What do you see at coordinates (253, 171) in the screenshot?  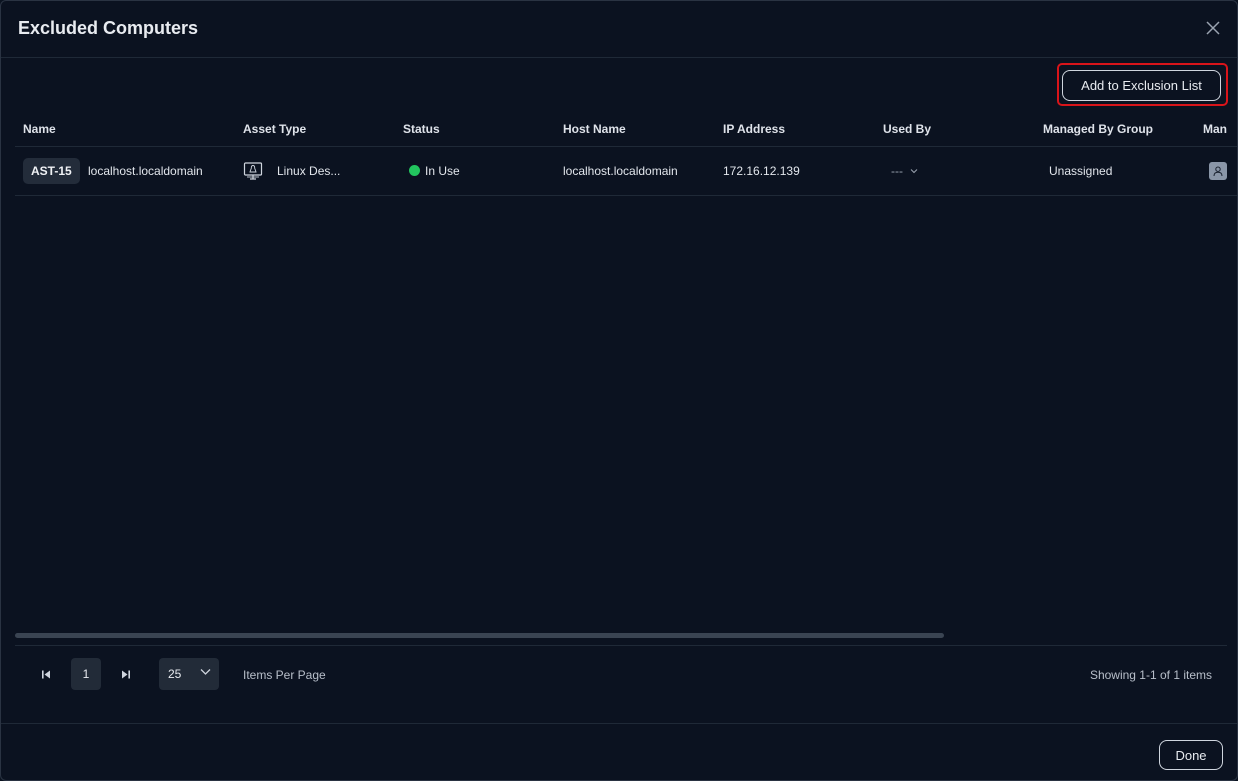 I see `desktop-icon` at bounding box center [253, 171].